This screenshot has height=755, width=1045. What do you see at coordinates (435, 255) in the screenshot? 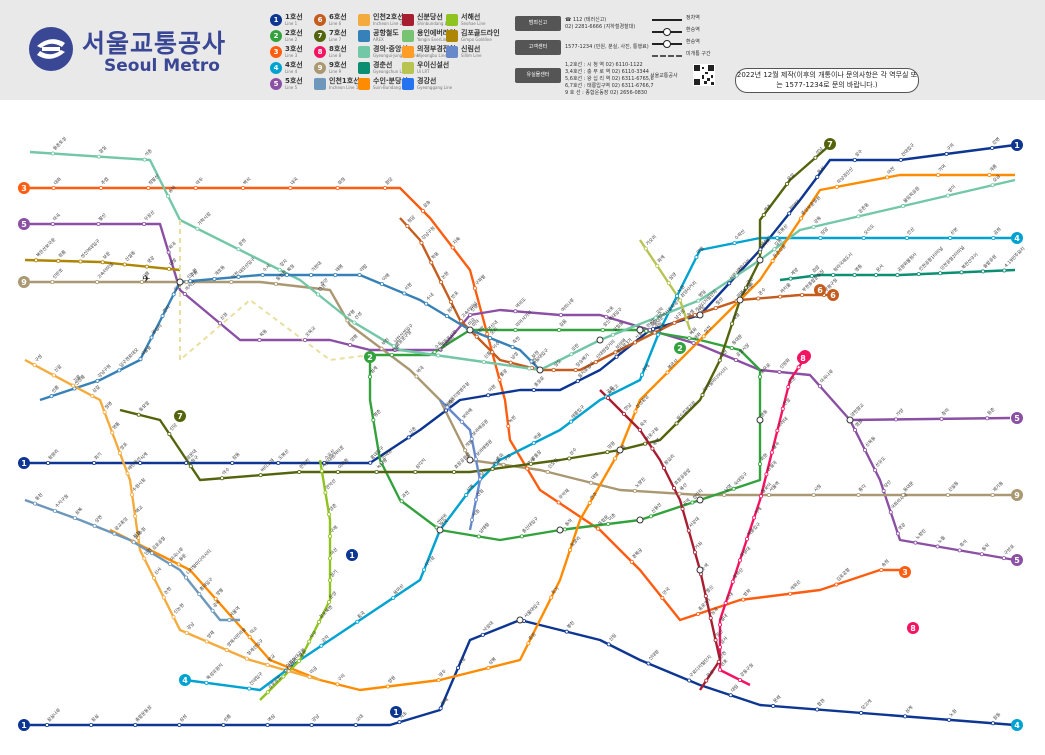
I see `station-label: 학동` at bounding box center [435, 255].